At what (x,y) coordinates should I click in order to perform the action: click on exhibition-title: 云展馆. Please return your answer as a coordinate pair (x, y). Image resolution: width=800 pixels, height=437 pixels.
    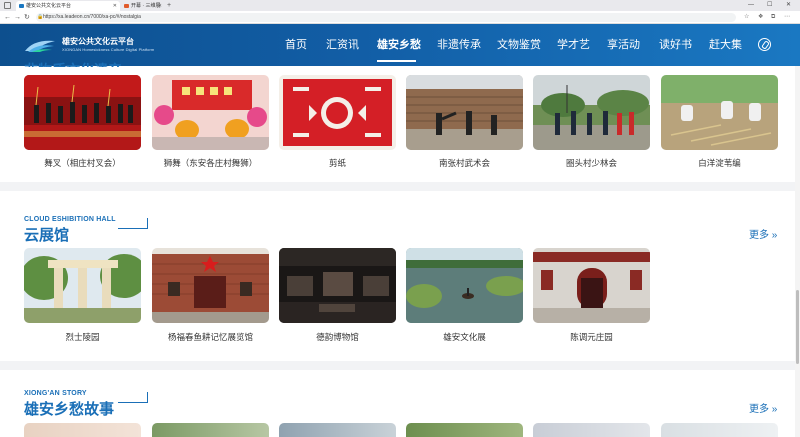
    Looking at the image, I should click on (47, 235).